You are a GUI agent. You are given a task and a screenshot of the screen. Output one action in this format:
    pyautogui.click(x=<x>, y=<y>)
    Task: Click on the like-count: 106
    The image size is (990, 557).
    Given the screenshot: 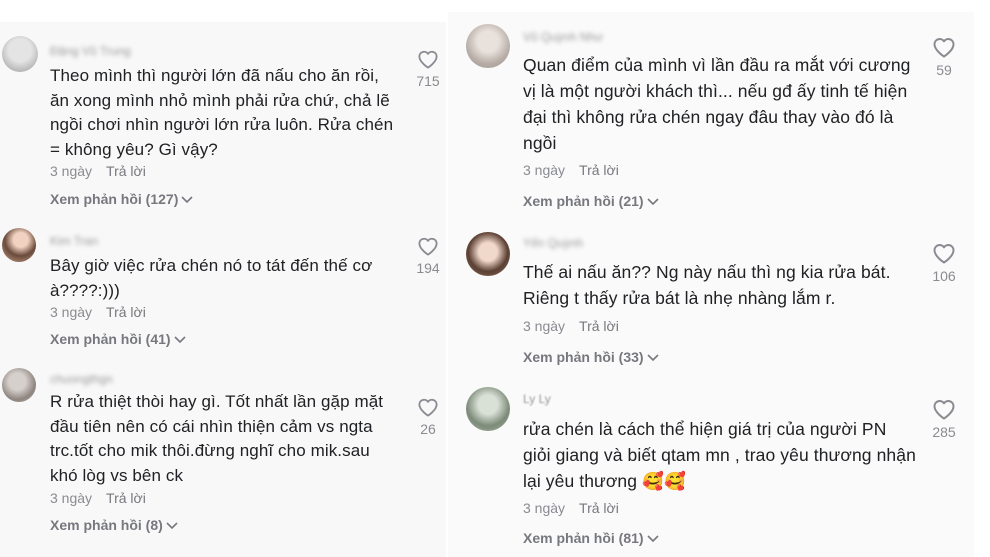 What is the action you would take?
    pyautogui.click(x=944, y=276)
    